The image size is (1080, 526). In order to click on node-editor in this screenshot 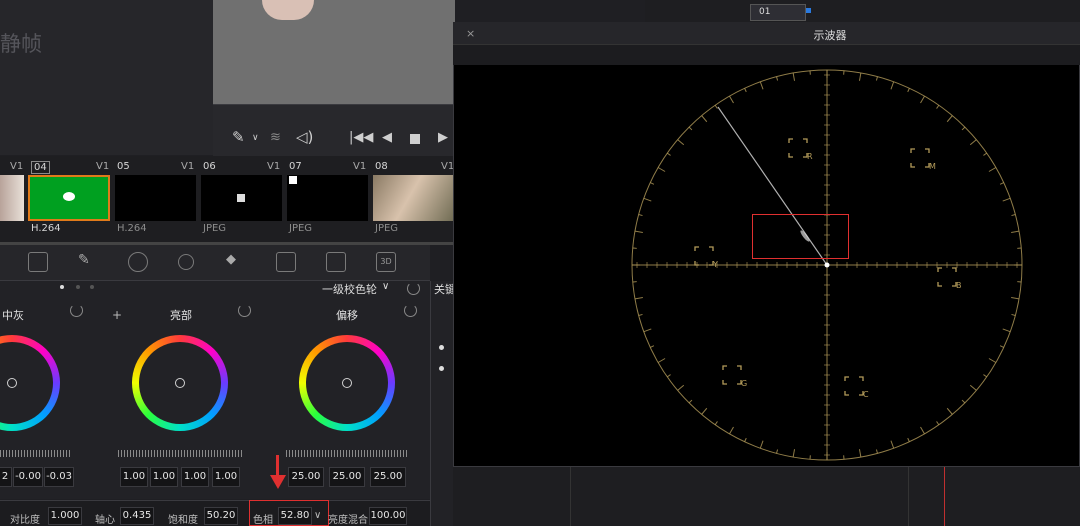, I will do `click(862, 11)`.